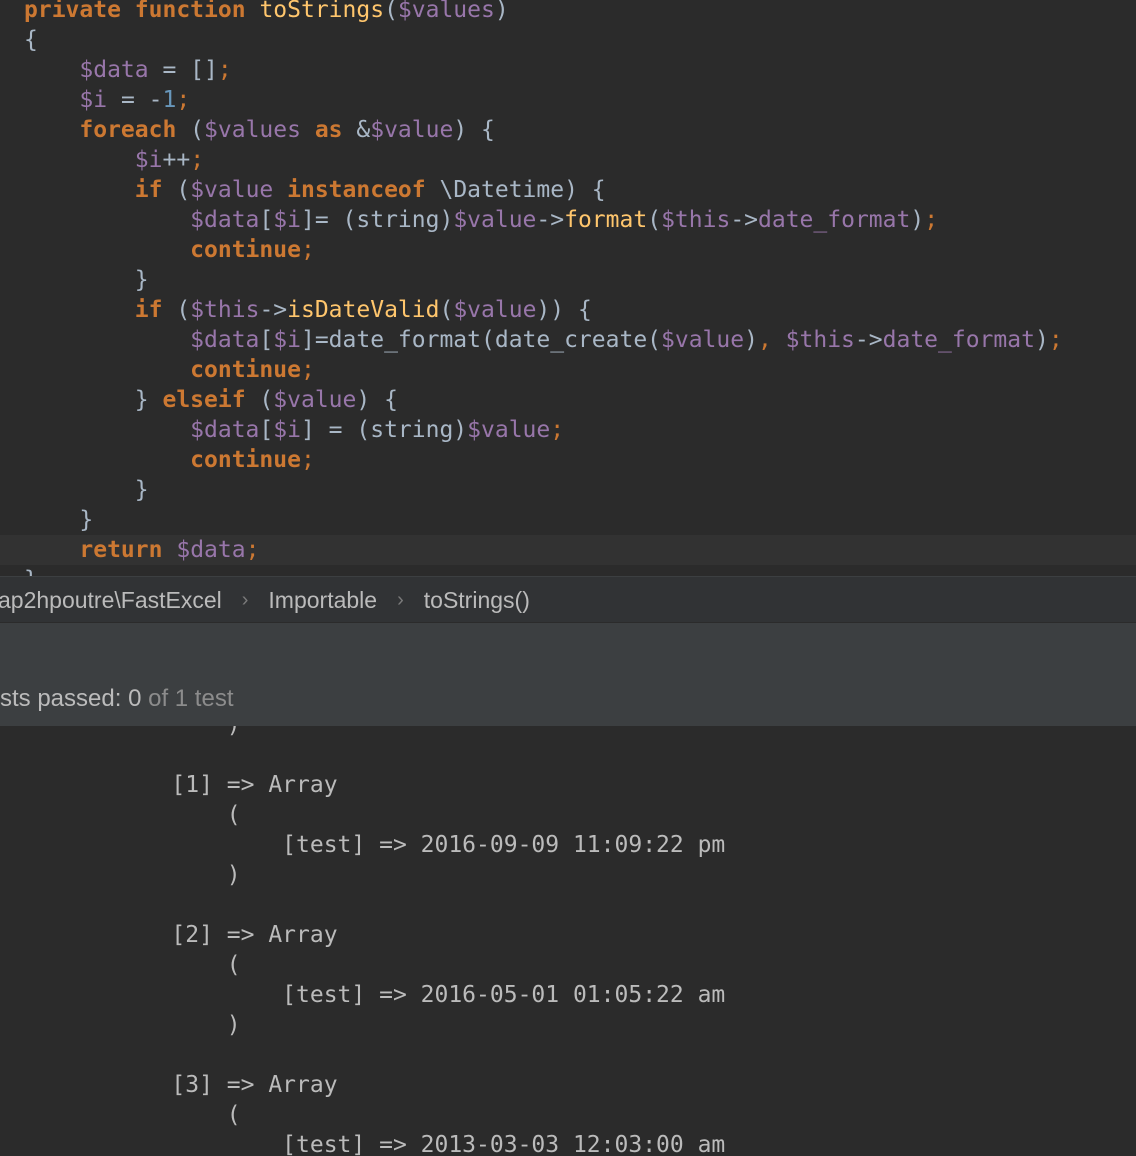 The image size is (1136, 1156). What do you see at coordinates (421, 995) in the screenshot?
I see `console-line: [test] => 2016-05-01 01:05:22 am` at bounding box center [421, 995].